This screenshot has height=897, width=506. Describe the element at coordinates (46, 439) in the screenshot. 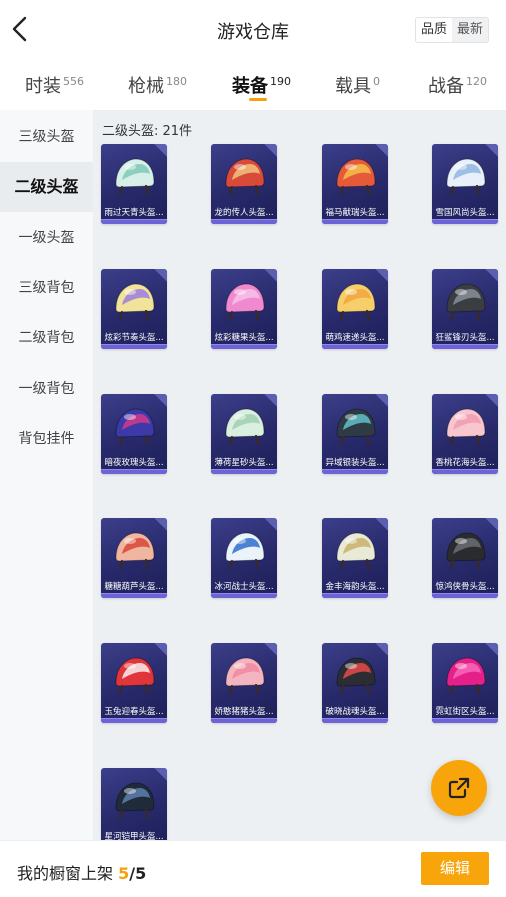

I see `sidebar-item-backpack-pendant: 背包挂件` at that location.